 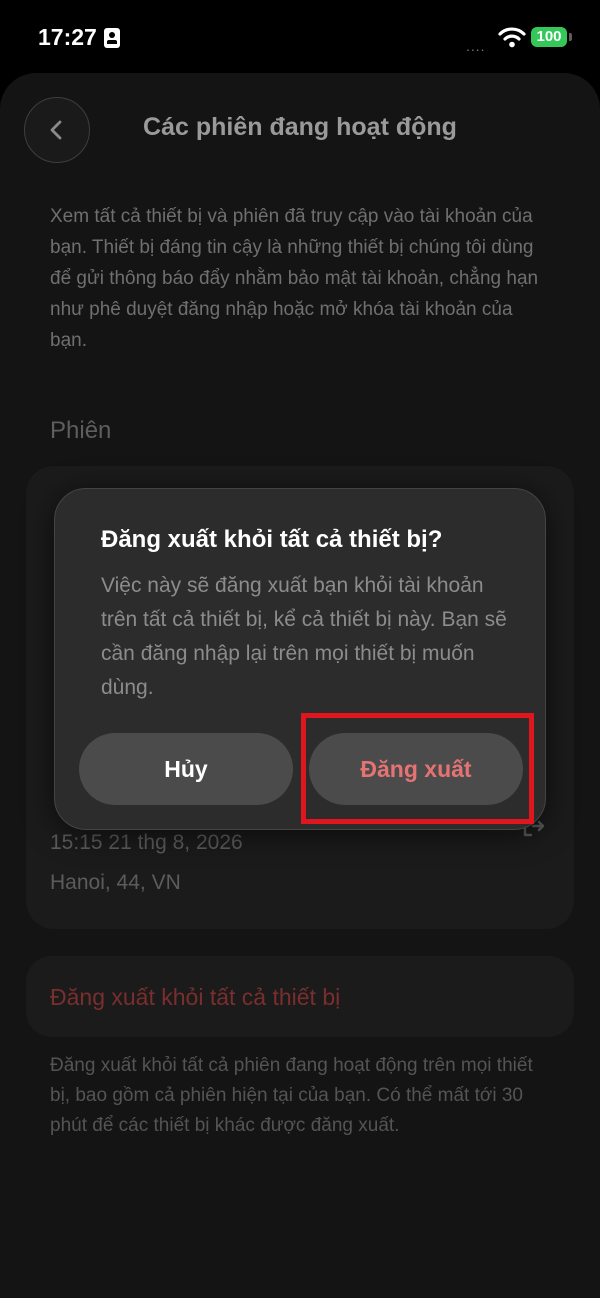 What do you see at coordinates (300, 127) in the screenshot?
I see `page-title: Các phiên đang hoạt động` at bounding box center [300, 127].